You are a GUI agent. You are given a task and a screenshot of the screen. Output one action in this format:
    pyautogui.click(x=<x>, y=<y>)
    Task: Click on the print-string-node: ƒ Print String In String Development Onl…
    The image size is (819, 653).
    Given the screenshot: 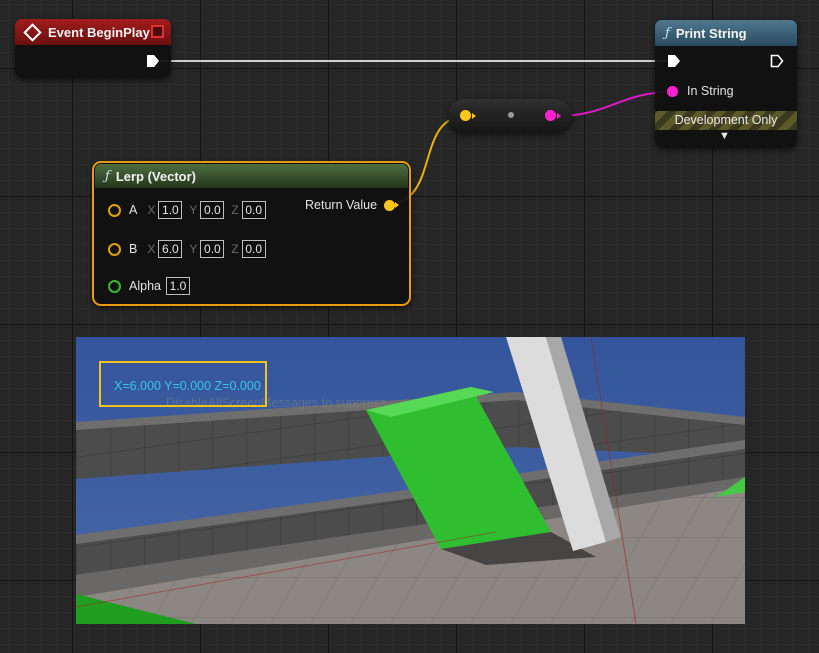 What is the action you would take?
    pyautogui.click(x=726, y=84)
    